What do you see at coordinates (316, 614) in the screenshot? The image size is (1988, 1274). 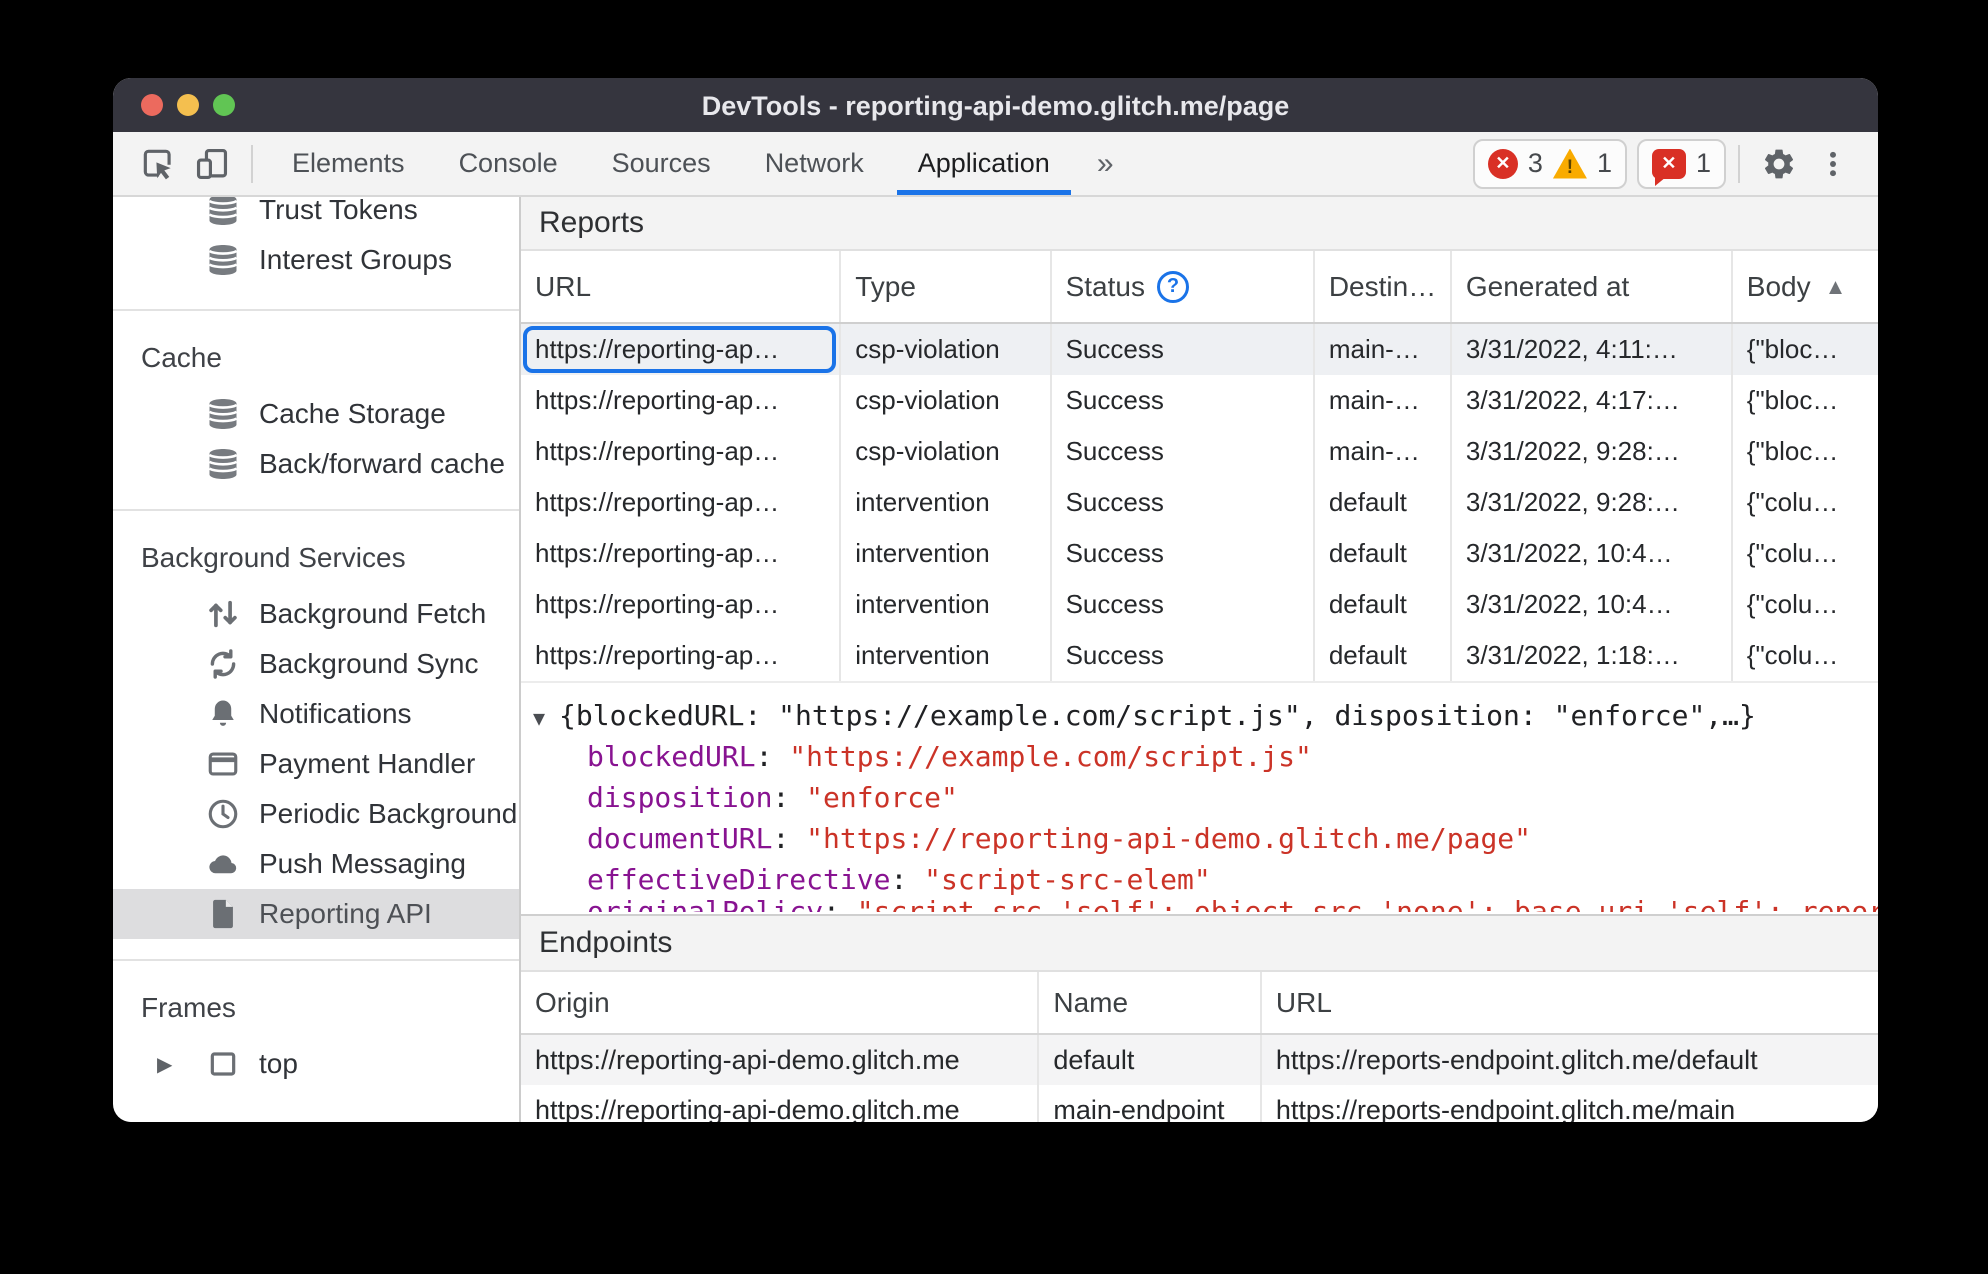 I see `sidebar-item-background-fetch: Background Fetch` at bounding box center [316, 614].